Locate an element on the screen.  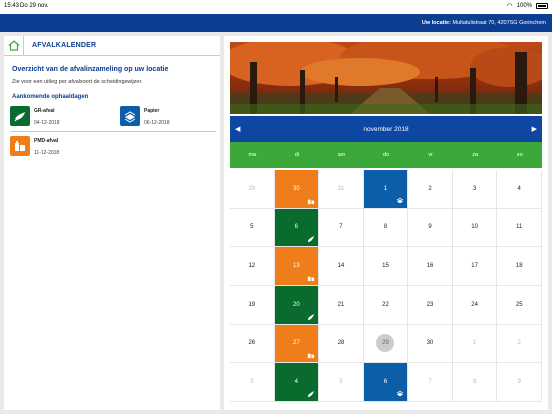
weekday-label: ma is located at coordinates (252, 155).